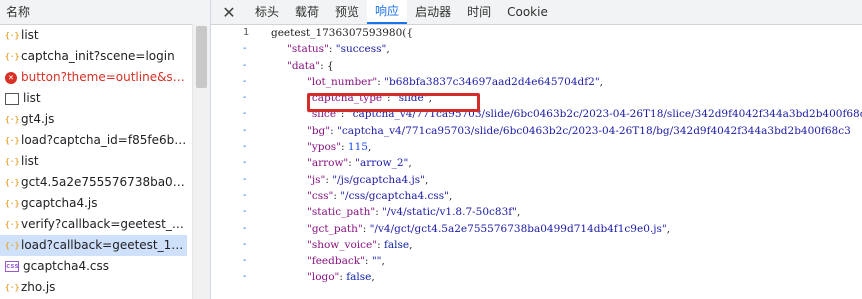 The width and height of the screenshot is (862, 299). What do you see at coordinates (527, 12) in the screenshot?
I see `tab-6: Cookie` at bounding box center [527, 12].